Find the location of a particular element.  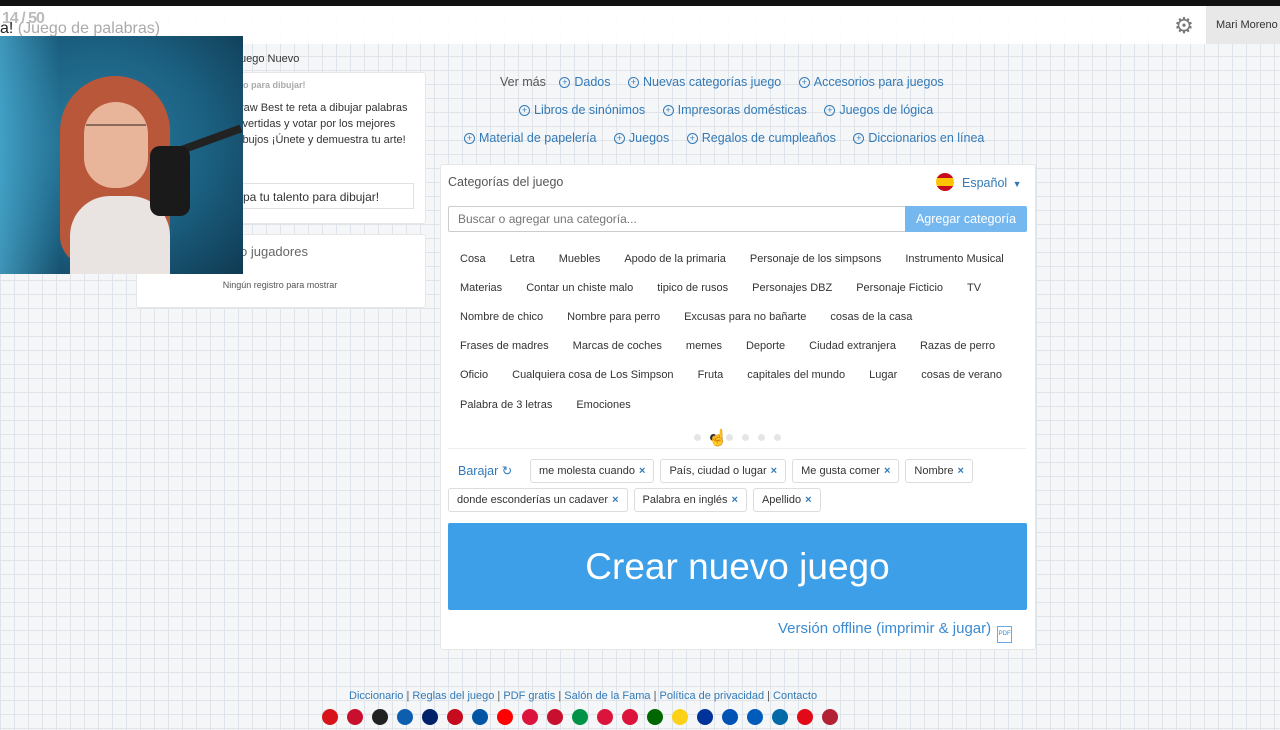

category-chip: capitales del mundo is located at coordinates (796, 375).